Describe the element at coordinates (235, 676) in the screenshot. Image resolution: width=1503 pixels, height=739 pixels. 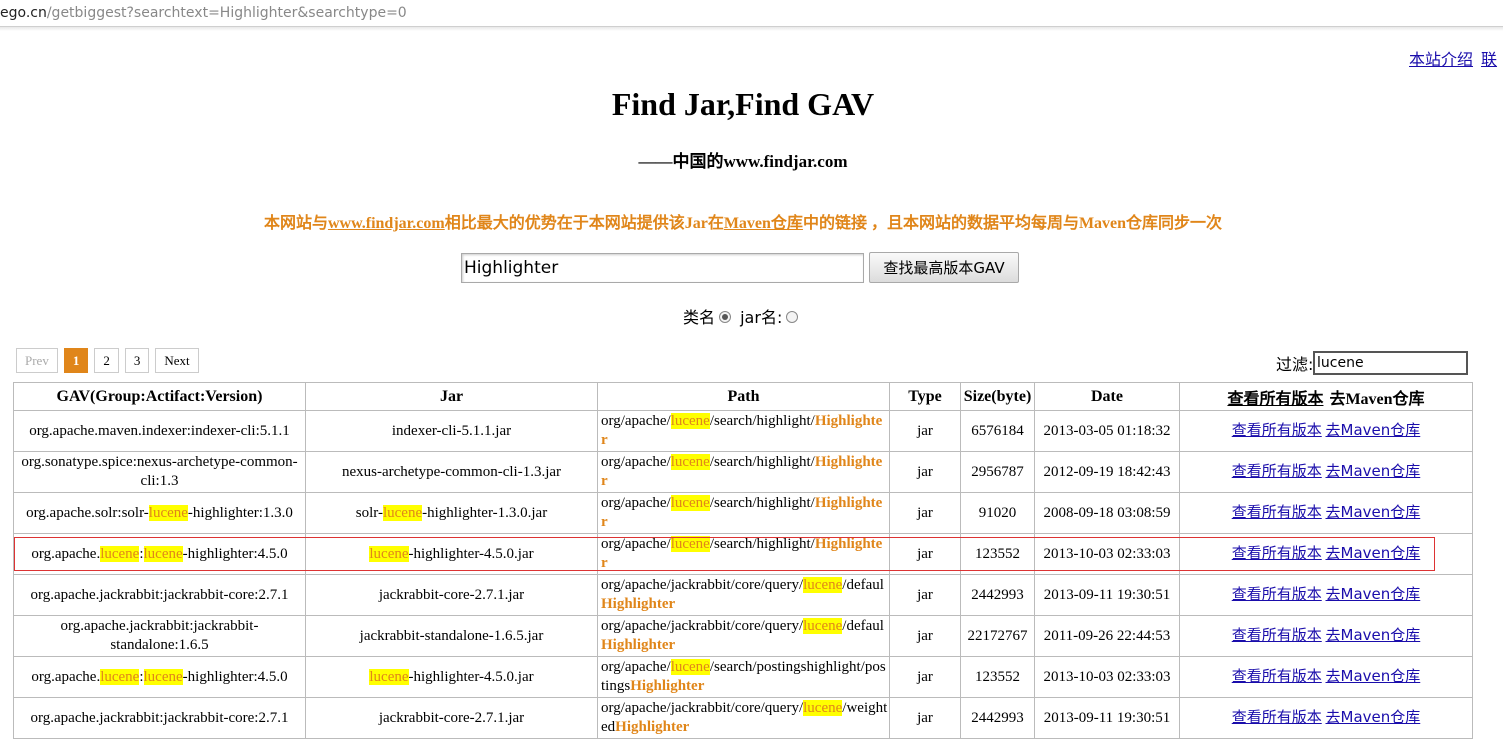
I see `text-segment: -highlighter:4.5.0` at that location.